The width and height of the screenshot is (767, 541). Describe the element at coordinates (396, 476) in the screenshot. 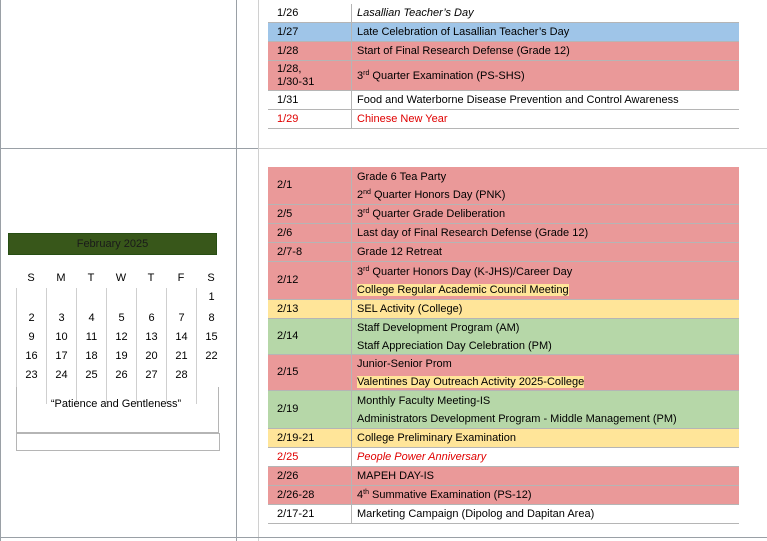

I see `event-text: MAPEH DAY-IS` at that location.